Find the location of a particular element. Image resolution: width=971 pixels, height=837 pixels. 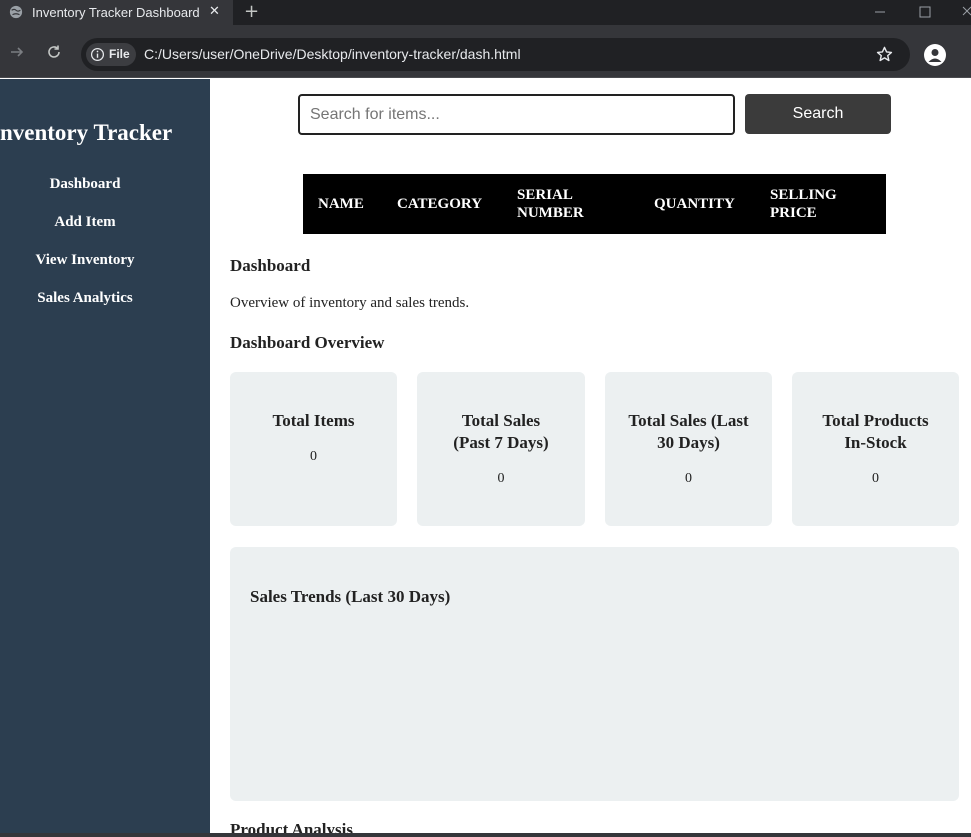

close-tab-icon: ✕ is located at coordinates (214, 12).